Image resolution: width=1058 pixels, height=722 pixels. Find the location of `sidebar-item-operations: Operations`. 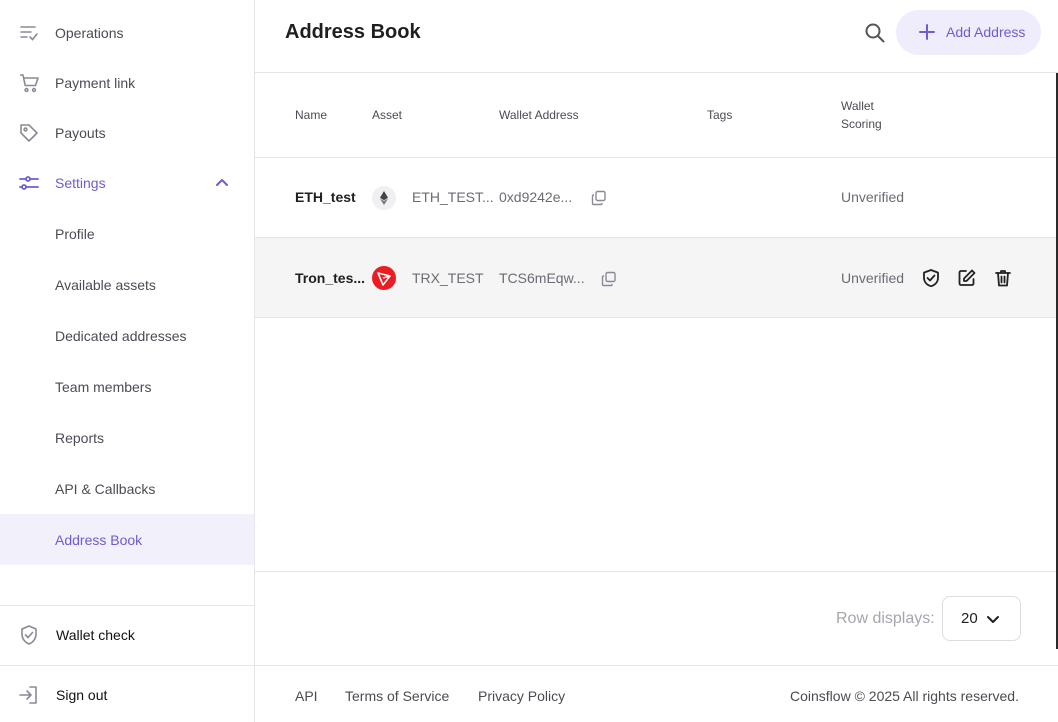

sidebar-item-operations: Operations is located at coordinates (127, 33).